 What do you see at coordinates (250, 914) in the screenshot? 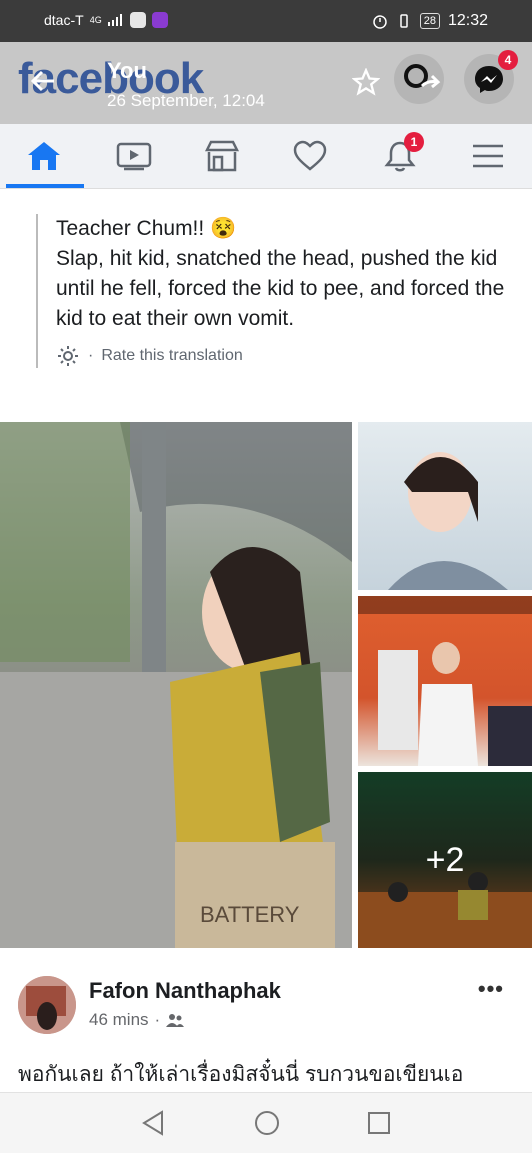
I see `svg-text: BATTERY` at bounding box center [250, 914].